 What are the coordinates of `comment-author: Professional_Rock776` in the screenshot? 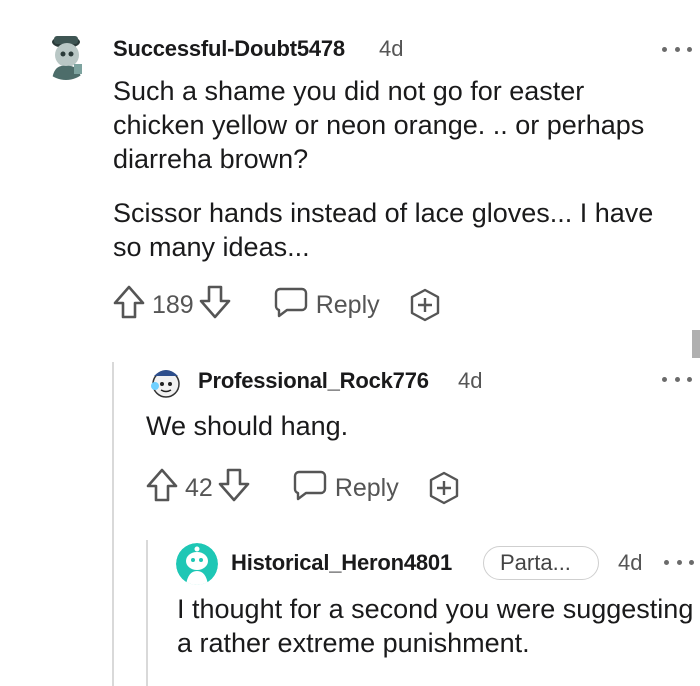 It's located at (313, 381).